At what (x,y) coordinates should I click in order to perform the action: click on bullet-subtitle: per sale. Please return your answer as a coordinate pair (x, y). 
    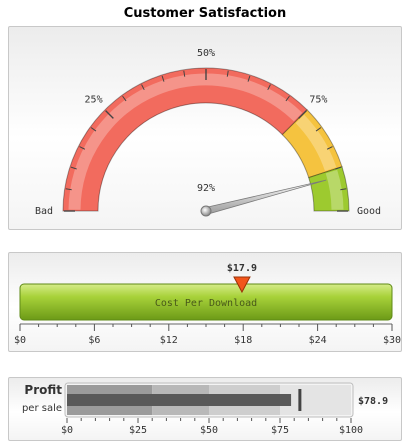
    Looking at the image, I should click on (42, 408).